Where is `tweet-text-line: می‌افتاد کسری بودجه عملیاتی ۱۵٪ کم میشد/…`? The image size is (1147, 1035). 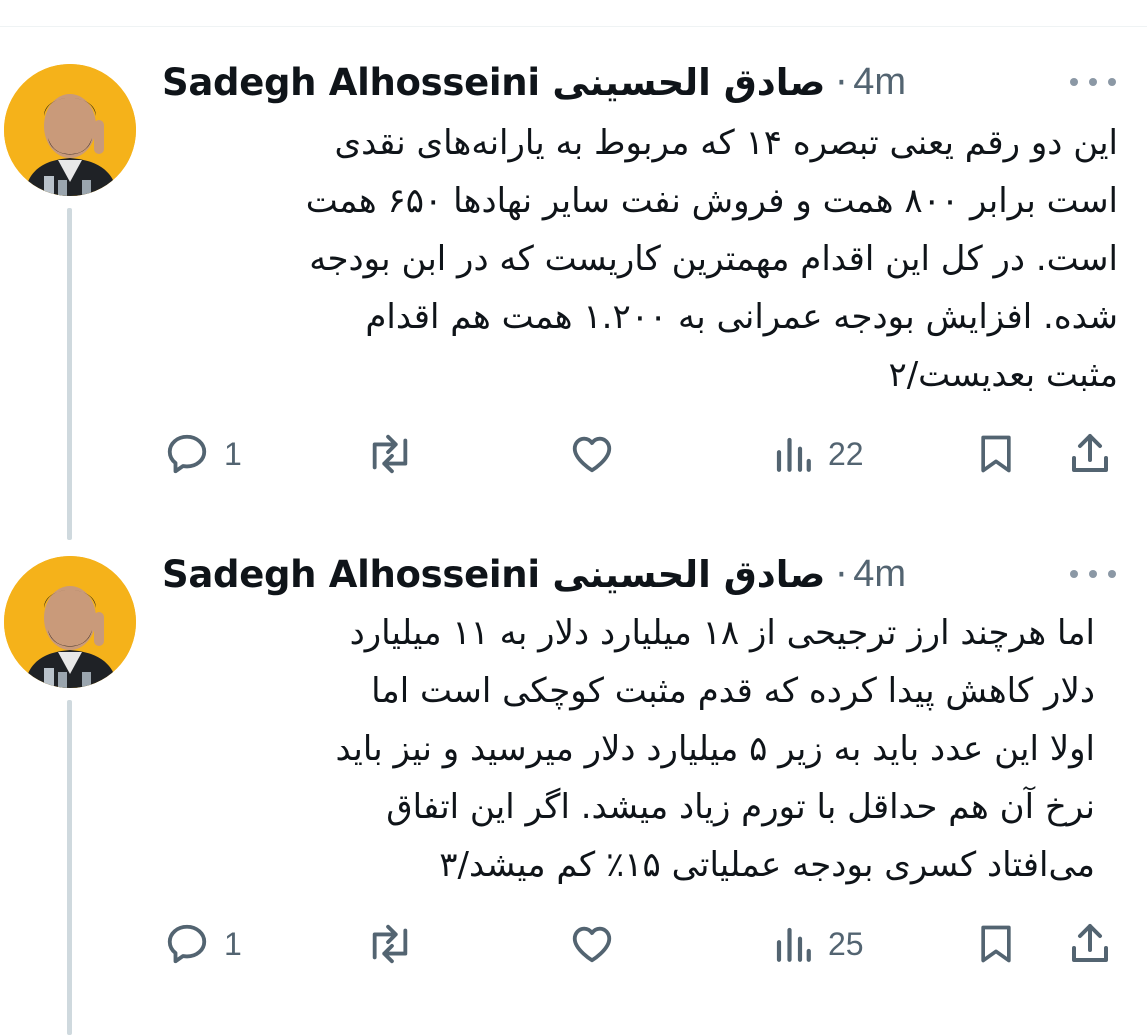
tweet-text-line: می‌افتاد کسری بودجه عملیاتی ۱۵٪ کم میشد/… is located at coordinates (767, 865).